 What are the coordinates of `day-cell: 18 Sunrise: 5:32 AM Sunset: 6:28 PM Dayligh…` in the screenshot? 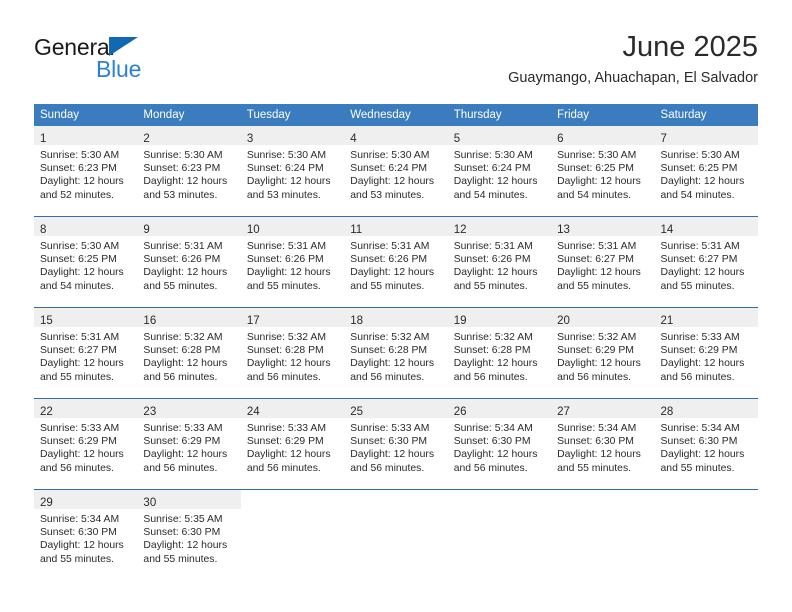 It's located at (396, 353).